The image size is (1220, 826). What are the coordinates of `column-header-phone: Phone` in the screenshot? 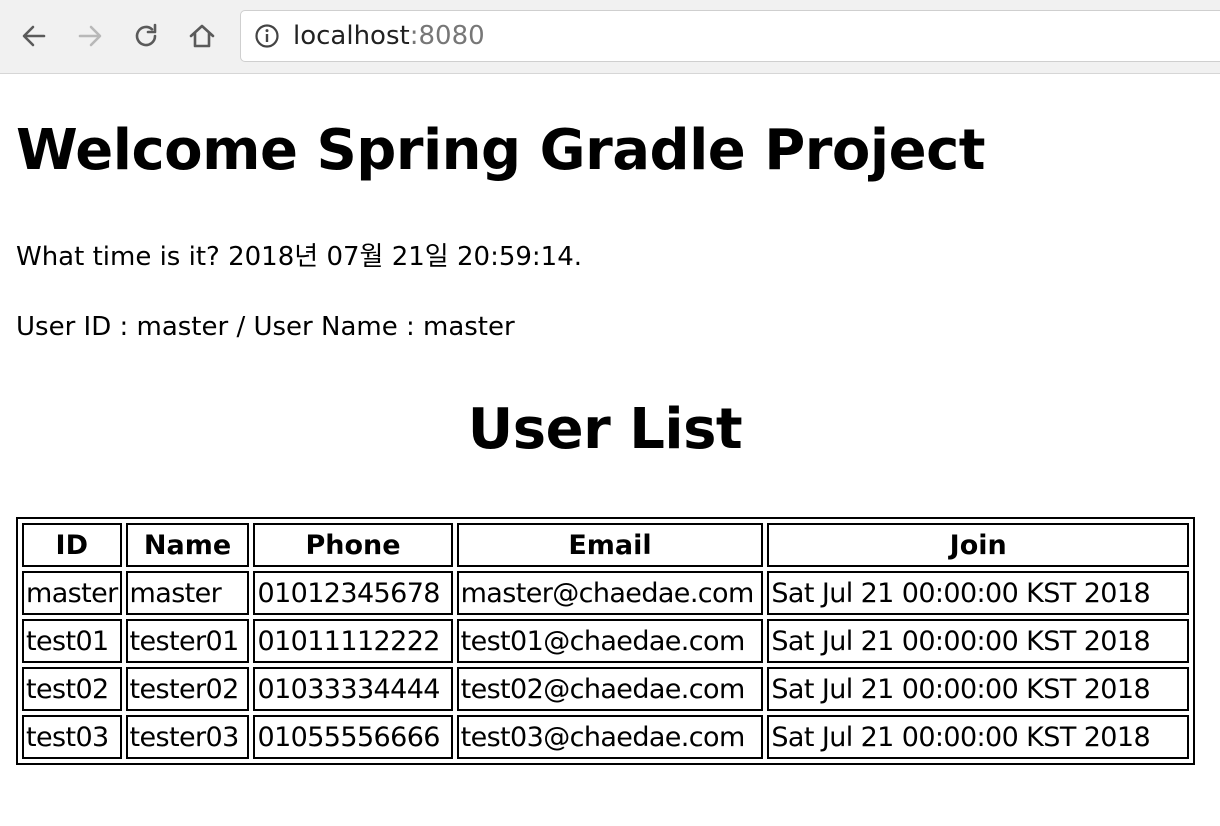 It's located at (353, 545).